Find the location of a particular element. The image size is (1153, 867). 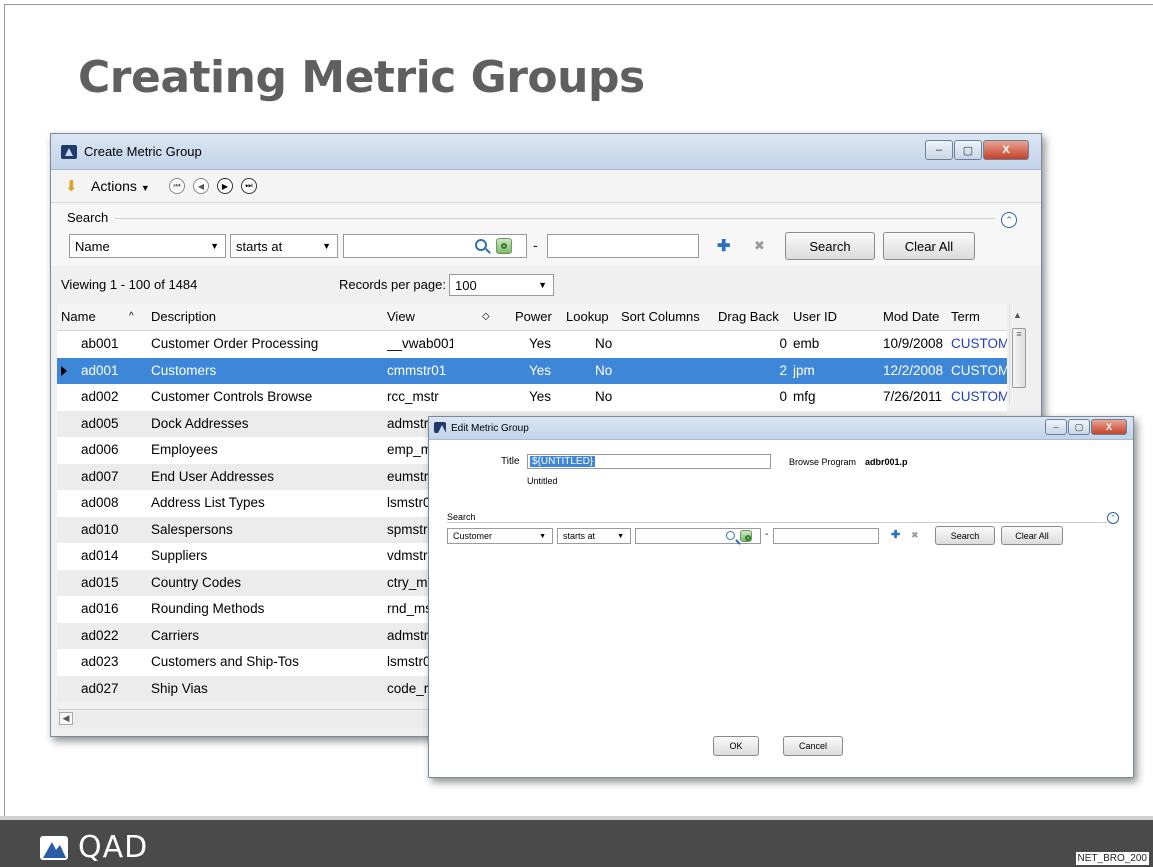

window-title: Edit Metric Group is located at coordinates (490, 428).